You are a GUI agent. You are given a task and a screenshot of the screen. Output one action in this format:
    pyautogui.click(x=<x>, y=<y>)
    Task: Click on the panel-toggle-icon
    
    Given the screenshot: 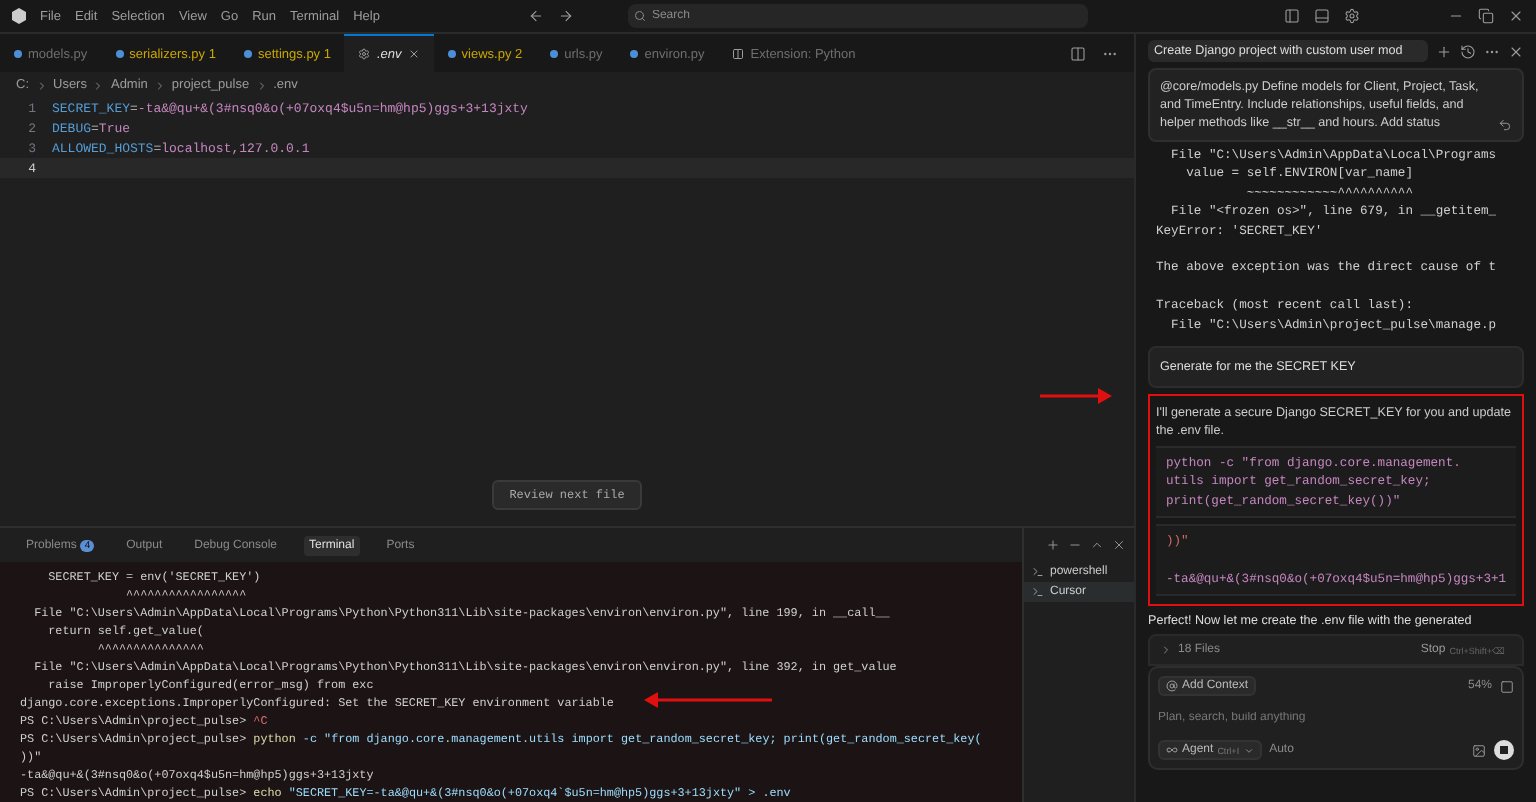 What is the action you would take?
    pyautogui.click(x=1322, y=16)
    